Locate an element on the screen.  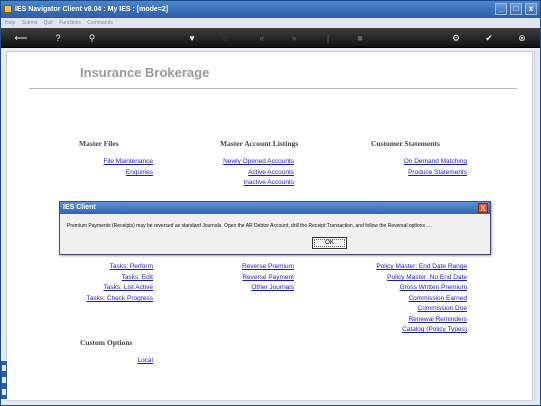
settings-gear-icon: ⚙ is located at coordinates (456, 38).